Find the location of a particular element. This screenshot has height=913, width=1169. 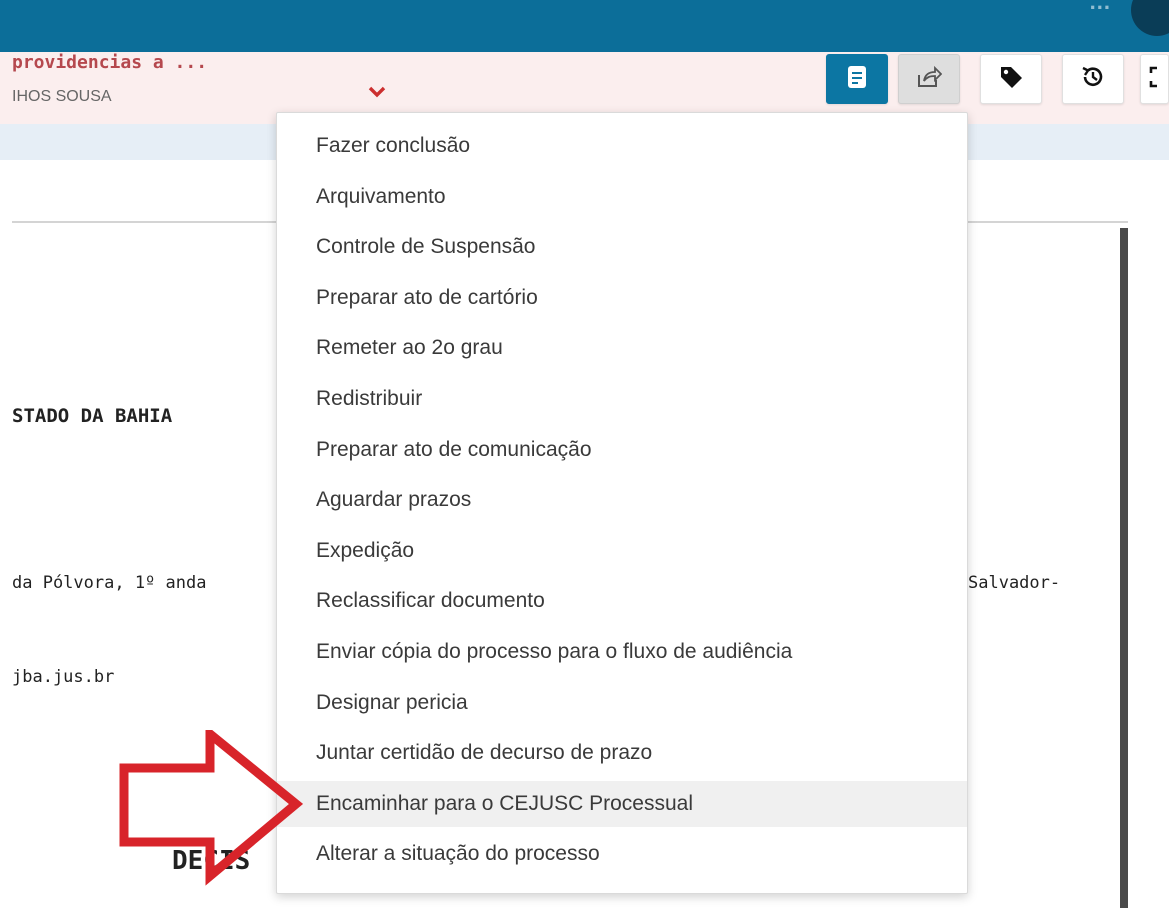

document-email: jba.jus.br is located at coordinates (63, 677).